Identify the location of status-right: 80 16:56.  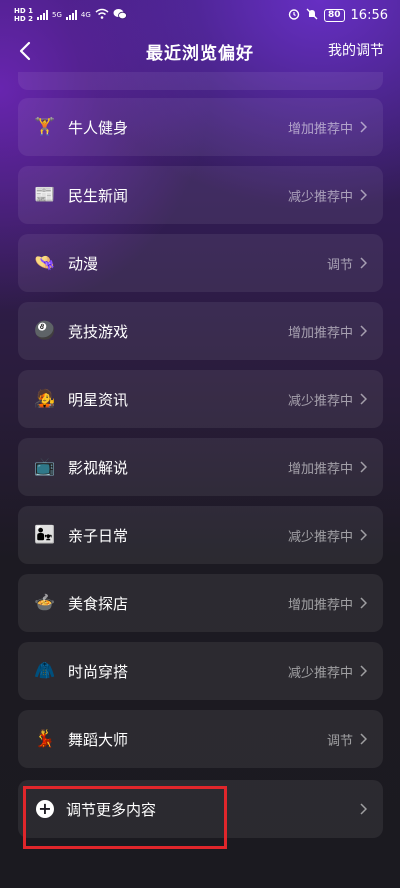
(338, 15).